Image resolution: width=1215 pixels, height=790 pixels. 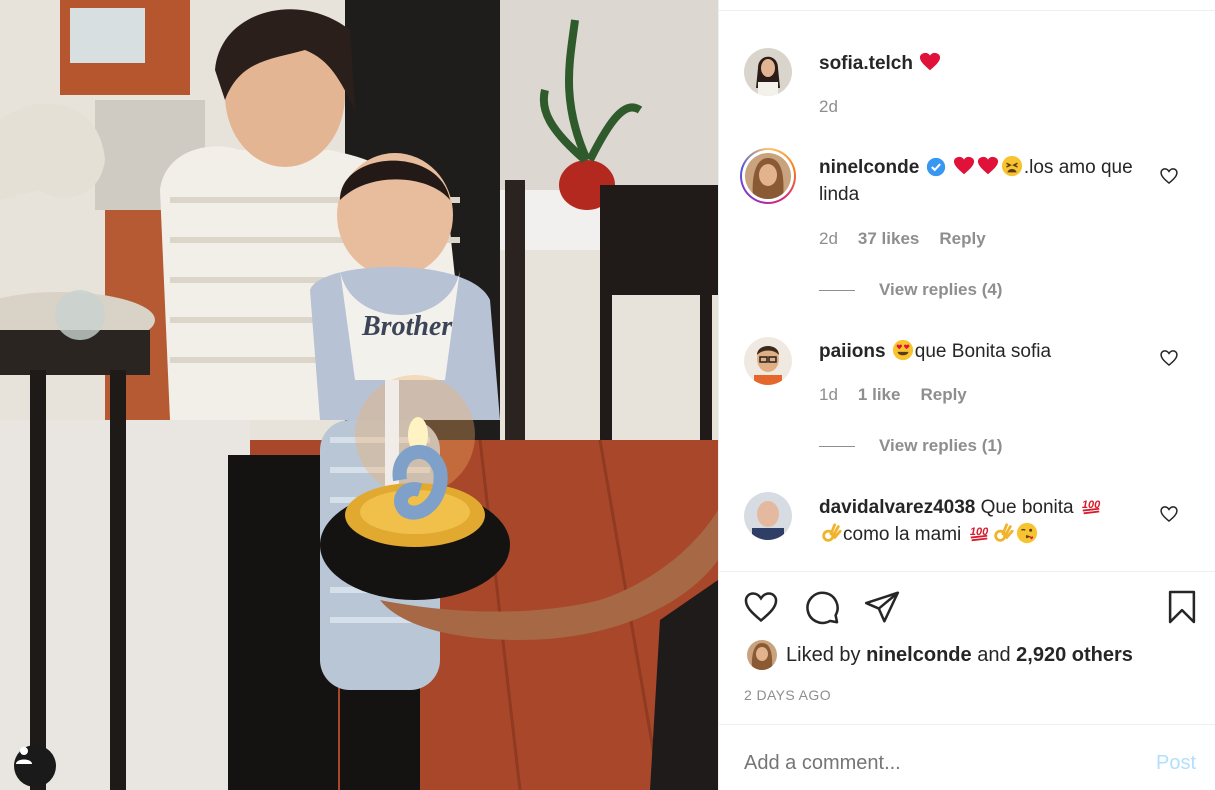 What do you see at coordinates (822, 607) in the screenshot?
I see `speech-bubble-icon` at bounding box center [822, 607].